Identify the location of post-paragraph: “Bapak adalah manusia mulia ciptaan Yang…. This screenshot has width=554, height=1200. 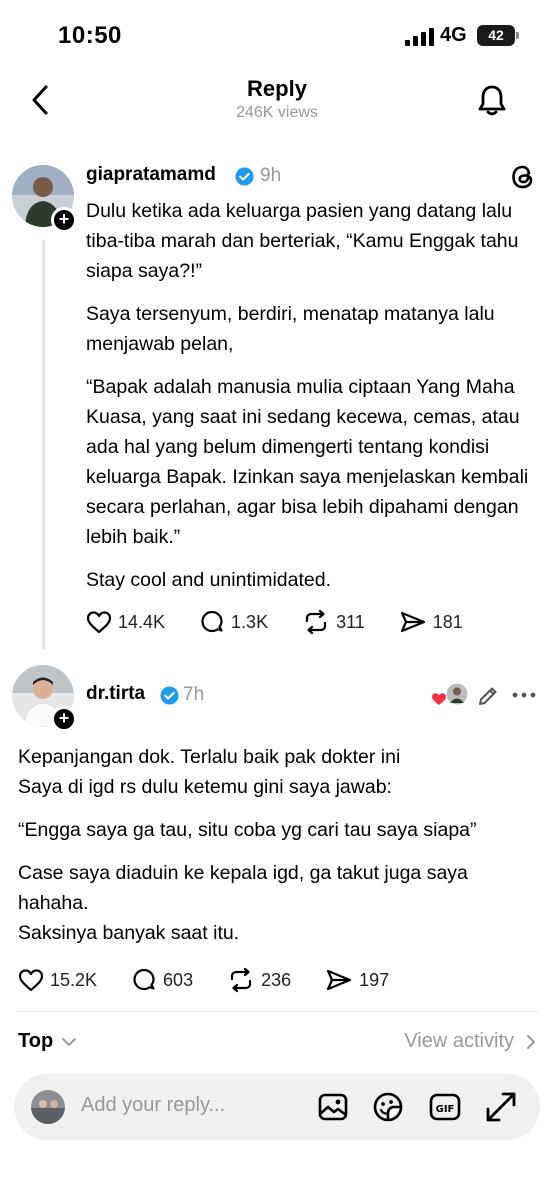
(307, 462).